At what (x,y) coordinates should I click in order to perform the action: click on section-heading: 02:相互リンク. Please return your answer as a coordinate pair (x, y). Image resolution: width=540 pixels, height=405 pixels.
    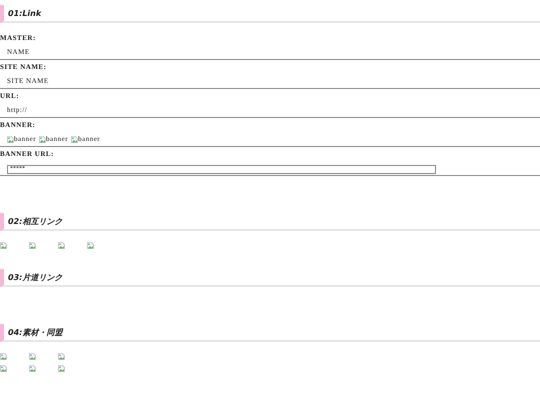
    Looking at the image, I should click on (270, 222).